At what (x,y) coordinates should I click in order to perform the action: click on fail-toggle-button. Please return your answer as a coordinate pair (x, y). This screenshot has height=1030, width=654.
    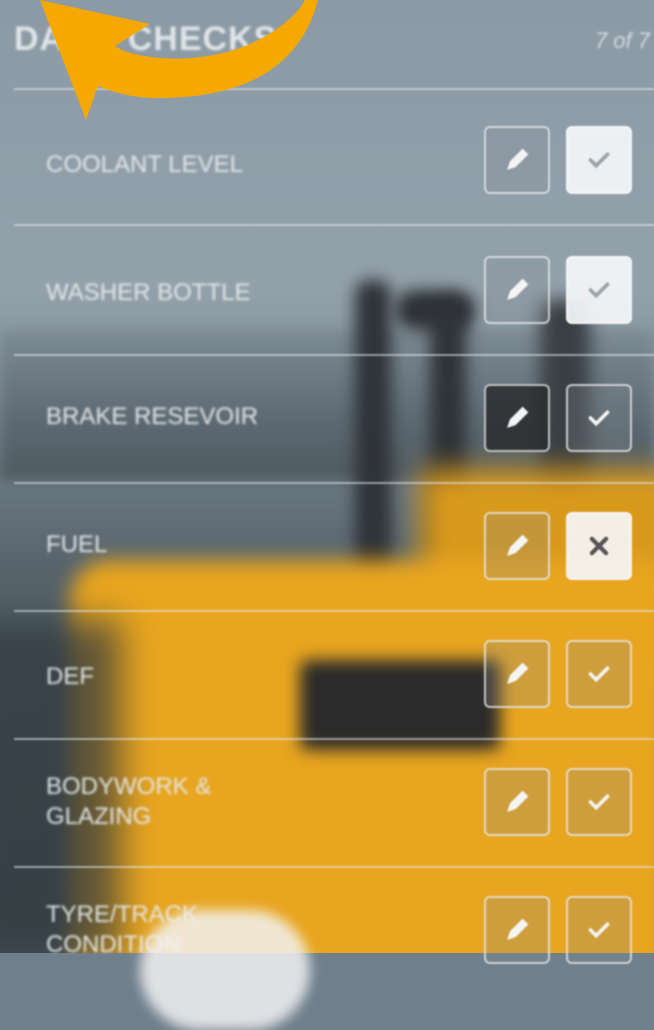
    Looking at the image, I should click on (599, 546).